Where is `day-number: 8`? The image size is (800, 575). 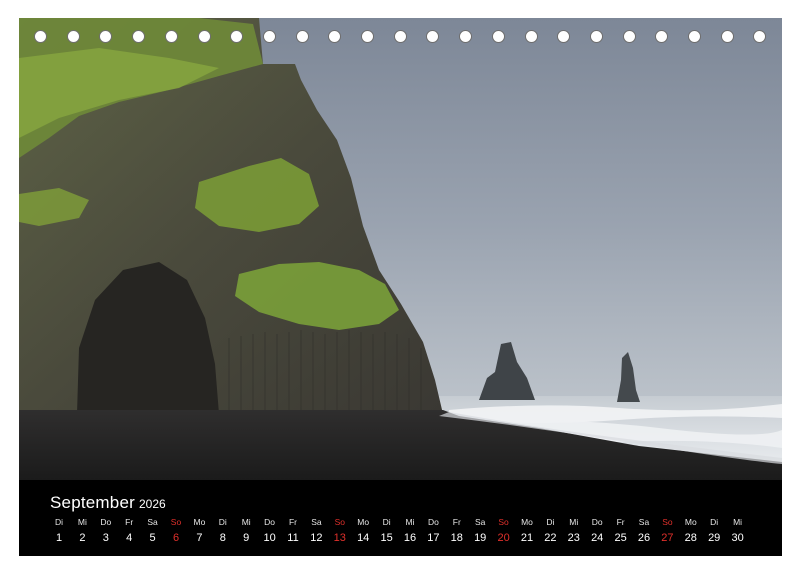 day-number: 8 is located at coordinates (222, 538).